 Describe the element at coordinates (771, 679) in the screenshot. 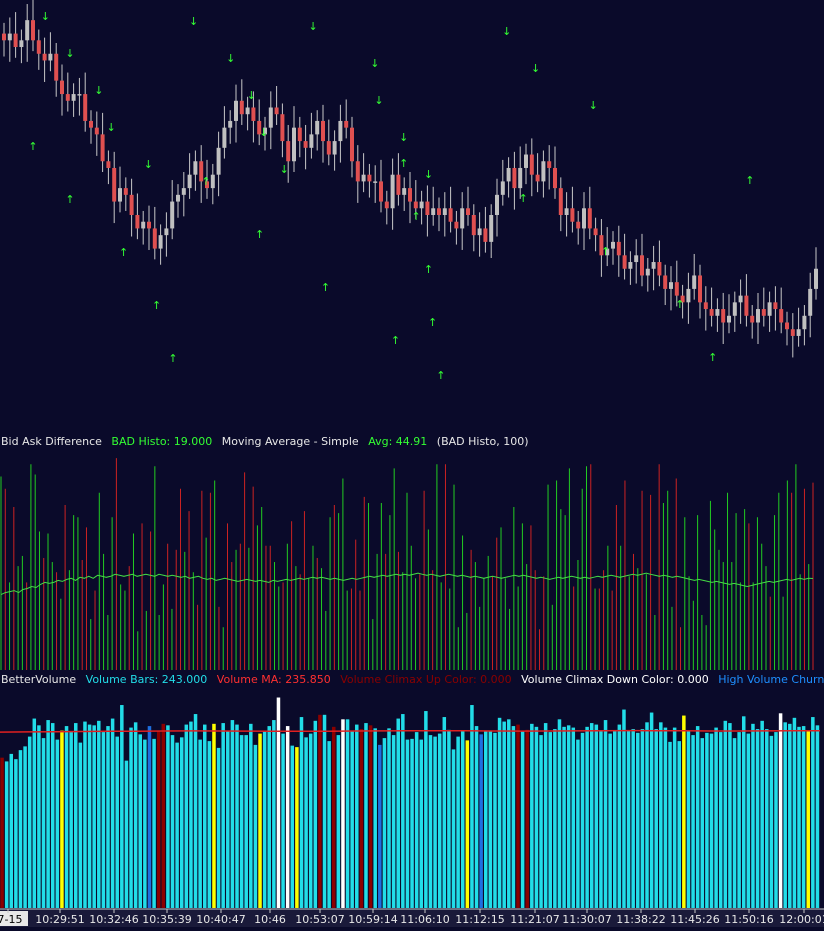

I see `churn-value: High Volume Churn Color: 0.000` at that location.